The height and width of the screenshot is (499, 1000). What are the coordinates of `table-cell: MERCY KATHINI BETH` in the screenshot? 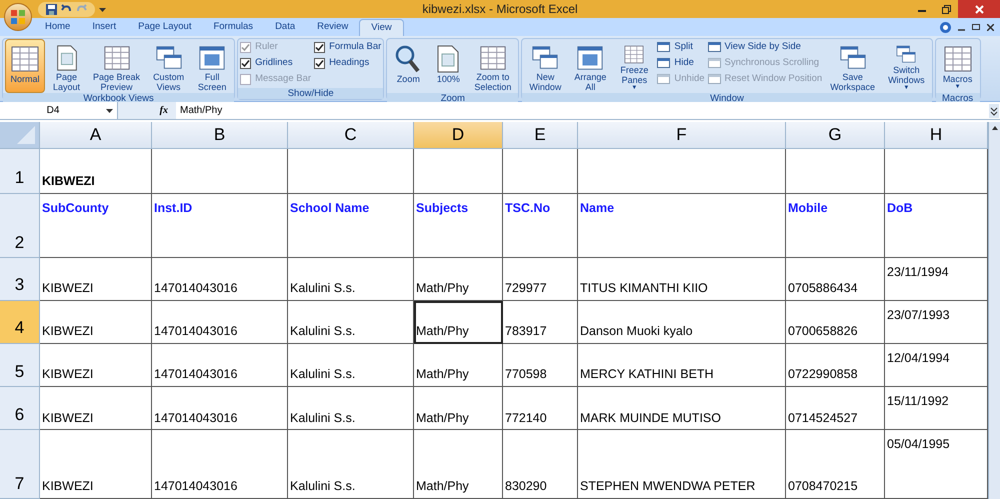 It's located at (682, 366).